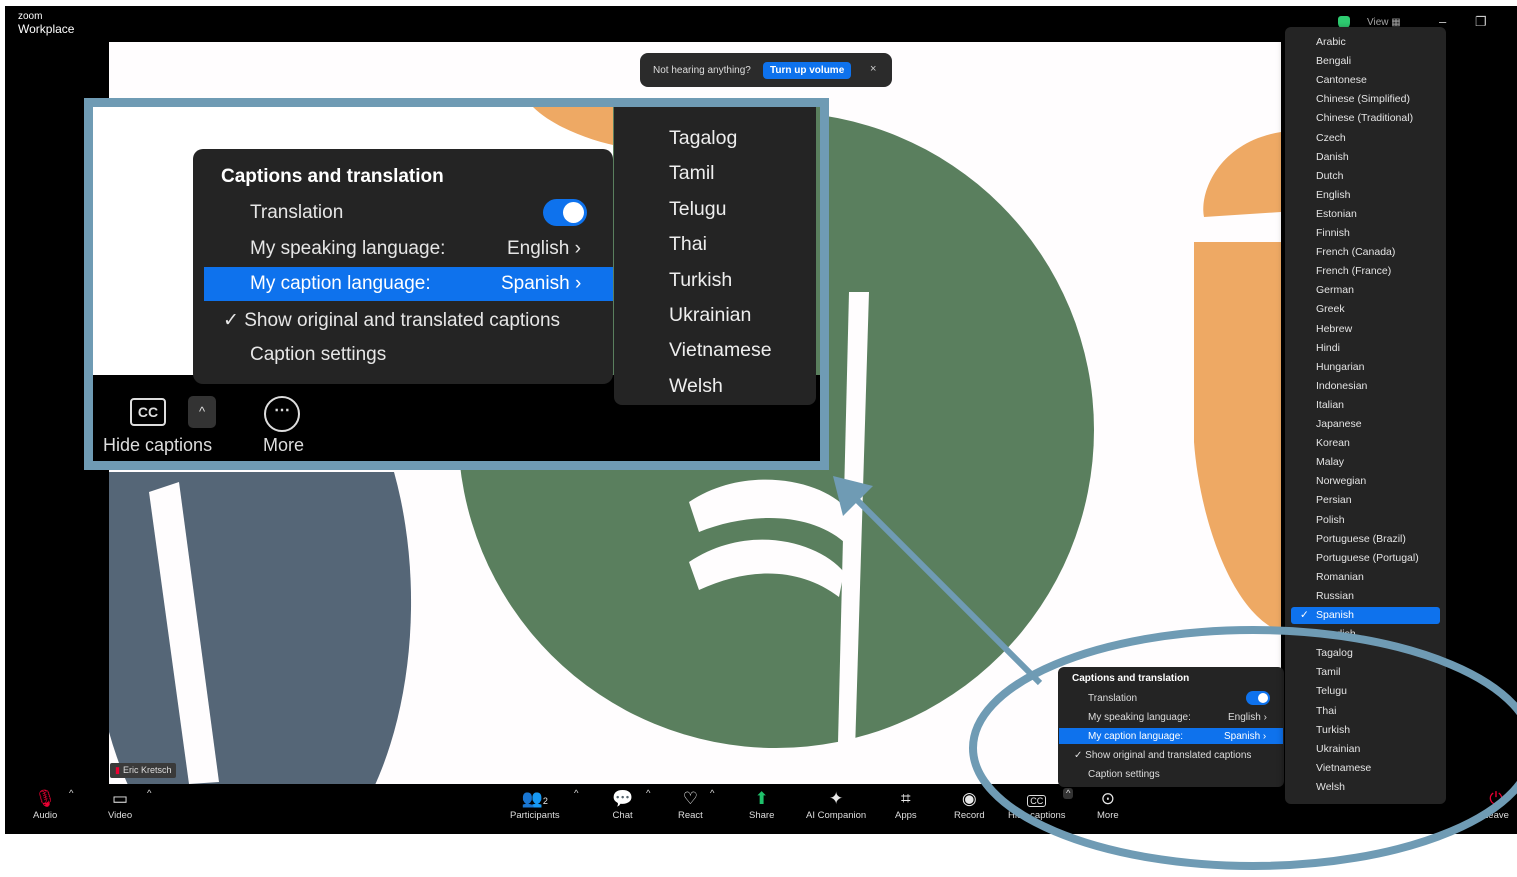 The image size is (1517, 877). What do you see at coordinates (1037, 804) in the screenshot?
I see `hide-captions-button: CC Hide captions` at bounding box center [1037, 804].